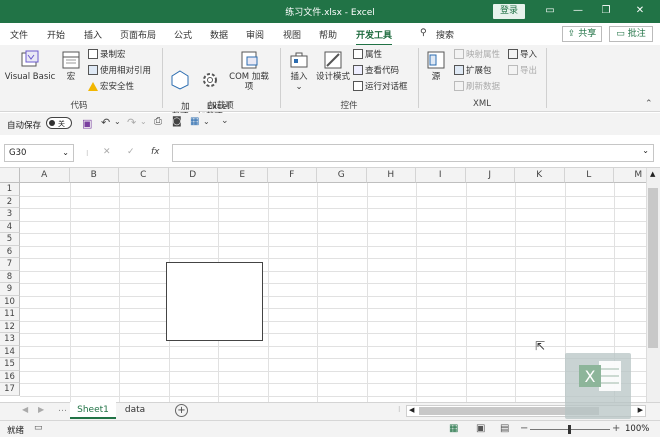 This screenshot has height=437, width=660. What do you see at coordinates (135, 410) in the screenshot?
I see `sheet-tab-data: data` at bounding box center [135, 410].